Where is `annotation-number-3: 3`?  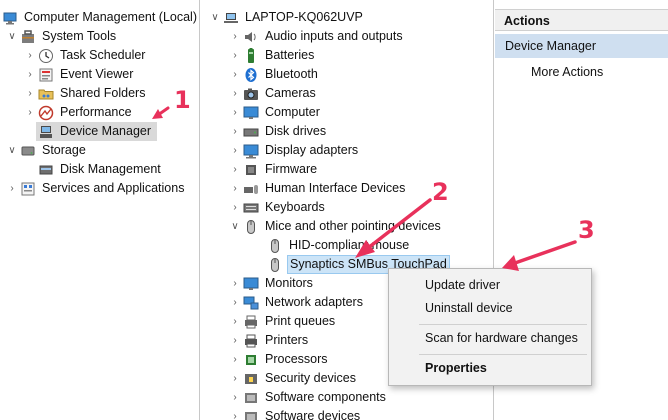 annotation-number-3: 3 is located at coordinates (586, 230).